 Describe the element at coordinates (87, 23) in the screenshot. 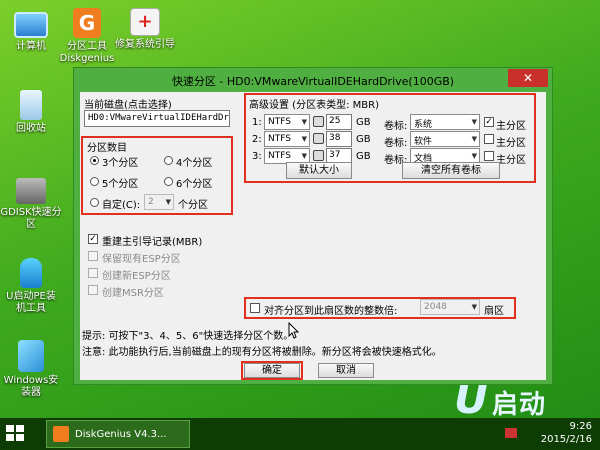

I see `diskgenius-icon: G` at that location.